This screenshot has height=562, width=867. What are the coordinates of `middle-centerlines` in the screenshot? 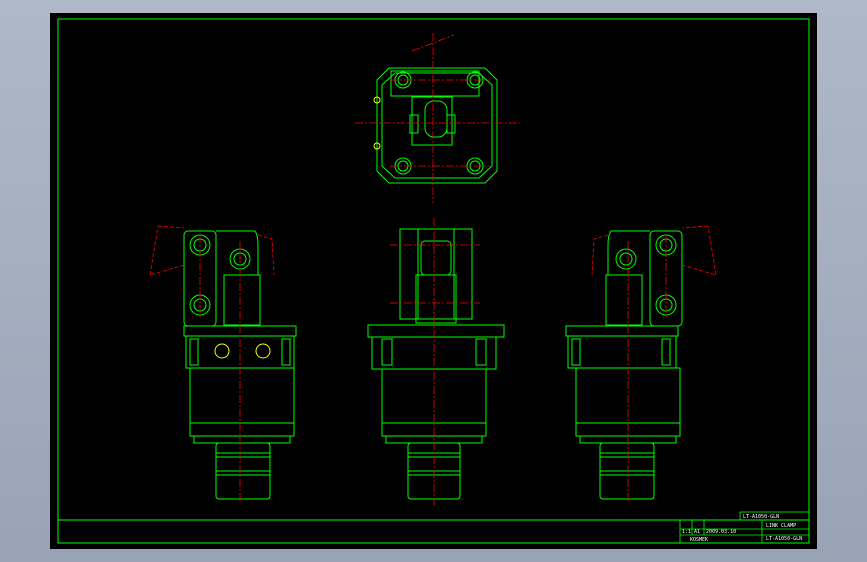 It's located at (435, 363).